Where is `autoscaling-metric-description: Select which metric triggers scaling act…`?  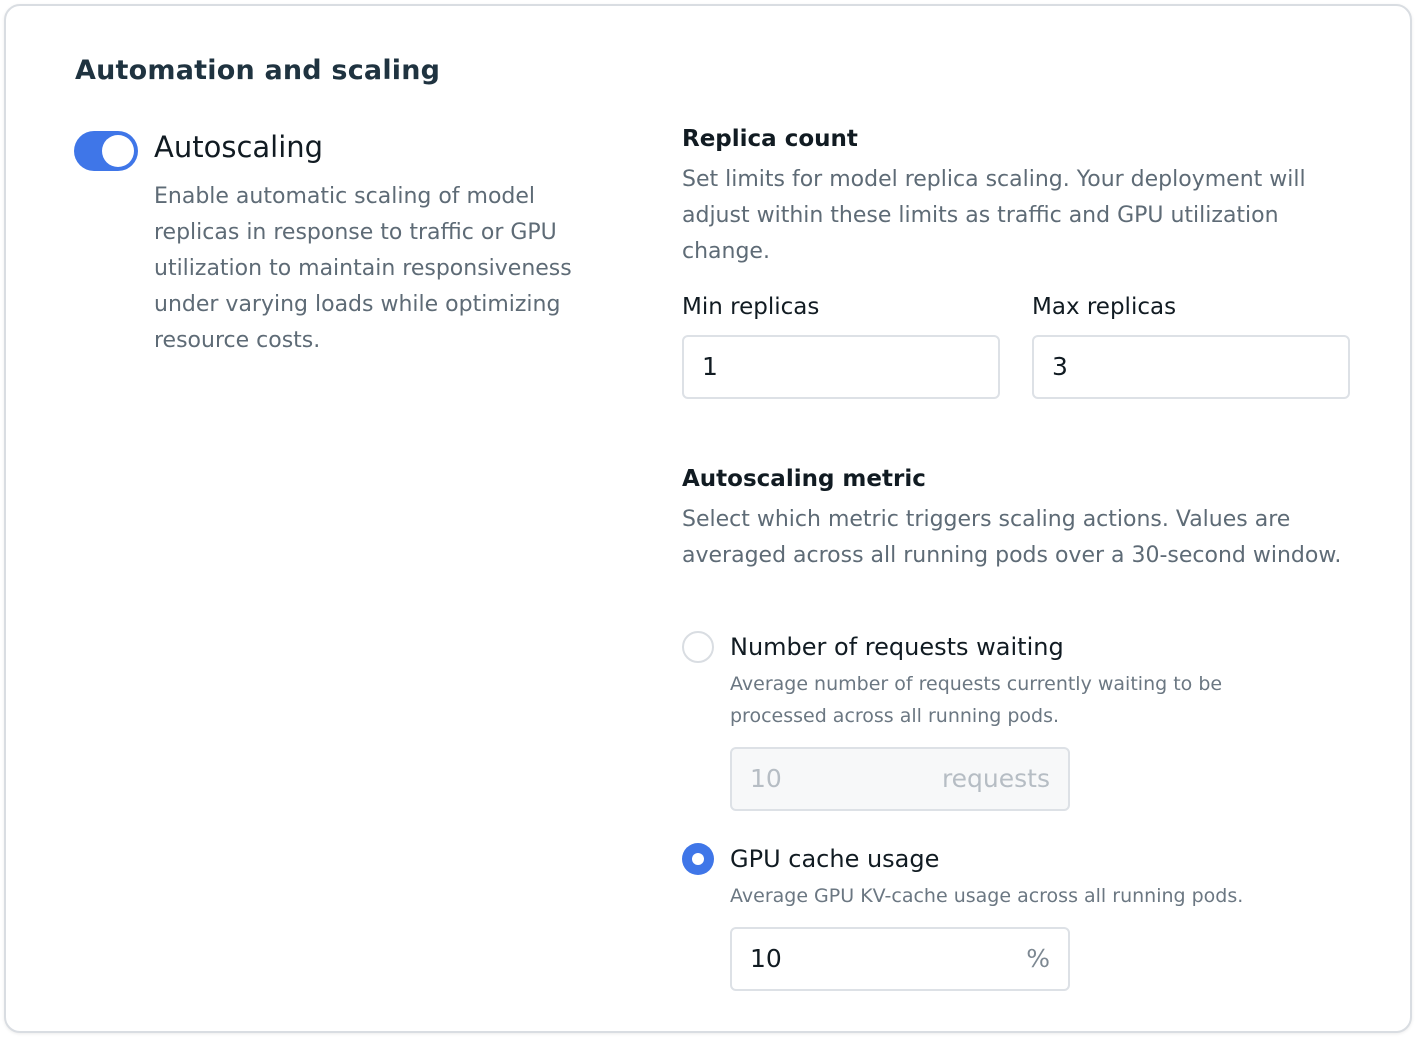
autoscaling-metric-description: Select which metric triggers scaling act… is located at coordinates (1012, 537).